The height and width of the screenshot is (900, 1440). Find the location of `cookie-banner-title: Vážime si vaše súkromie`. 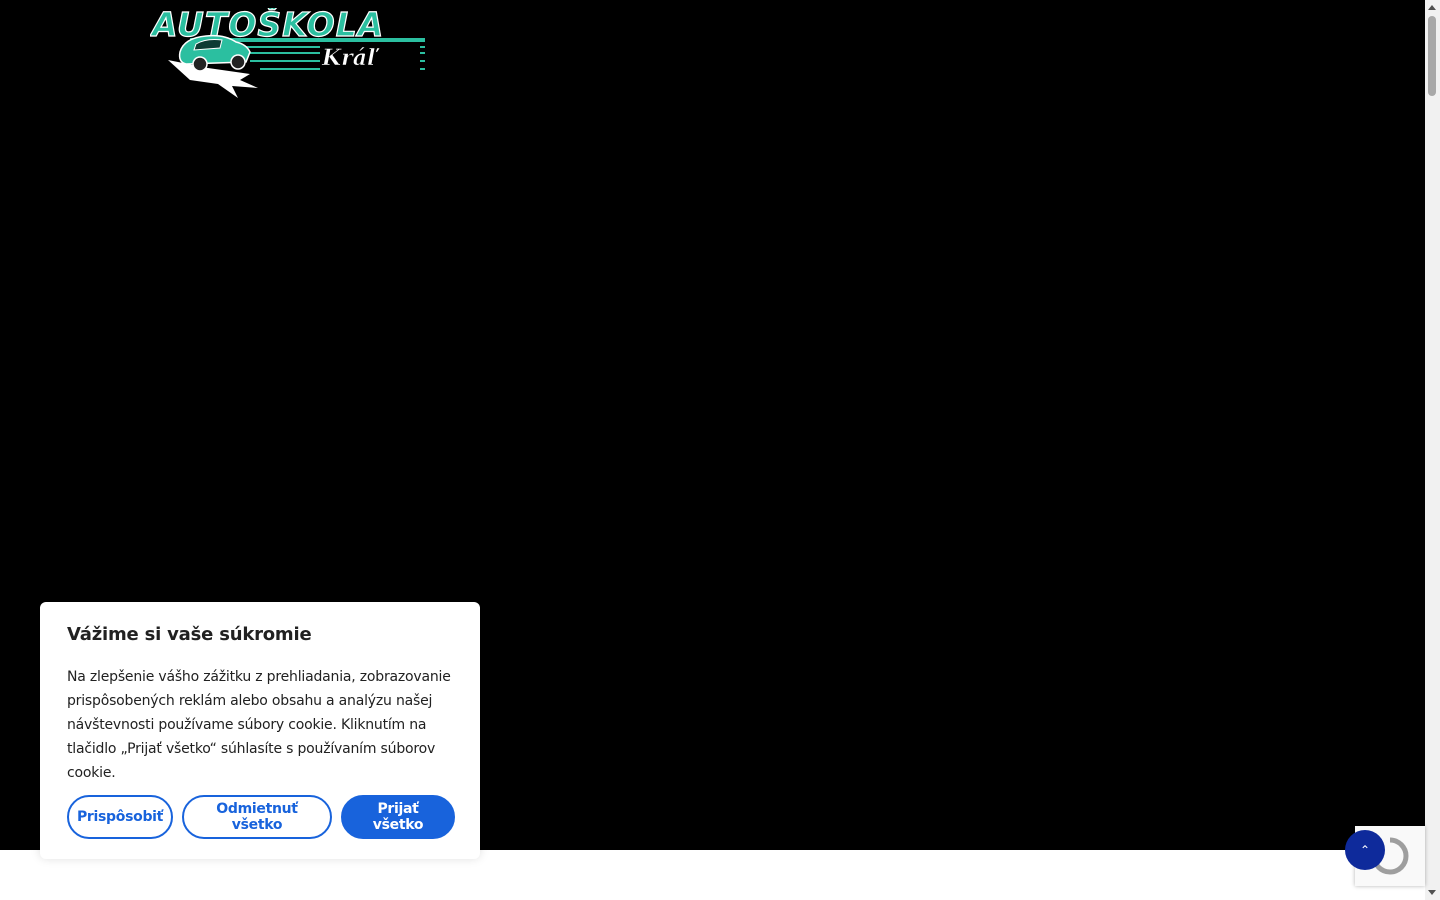

cookie-banner-title: Vážime si vaše súkromie is located at coordinates (189, 634).